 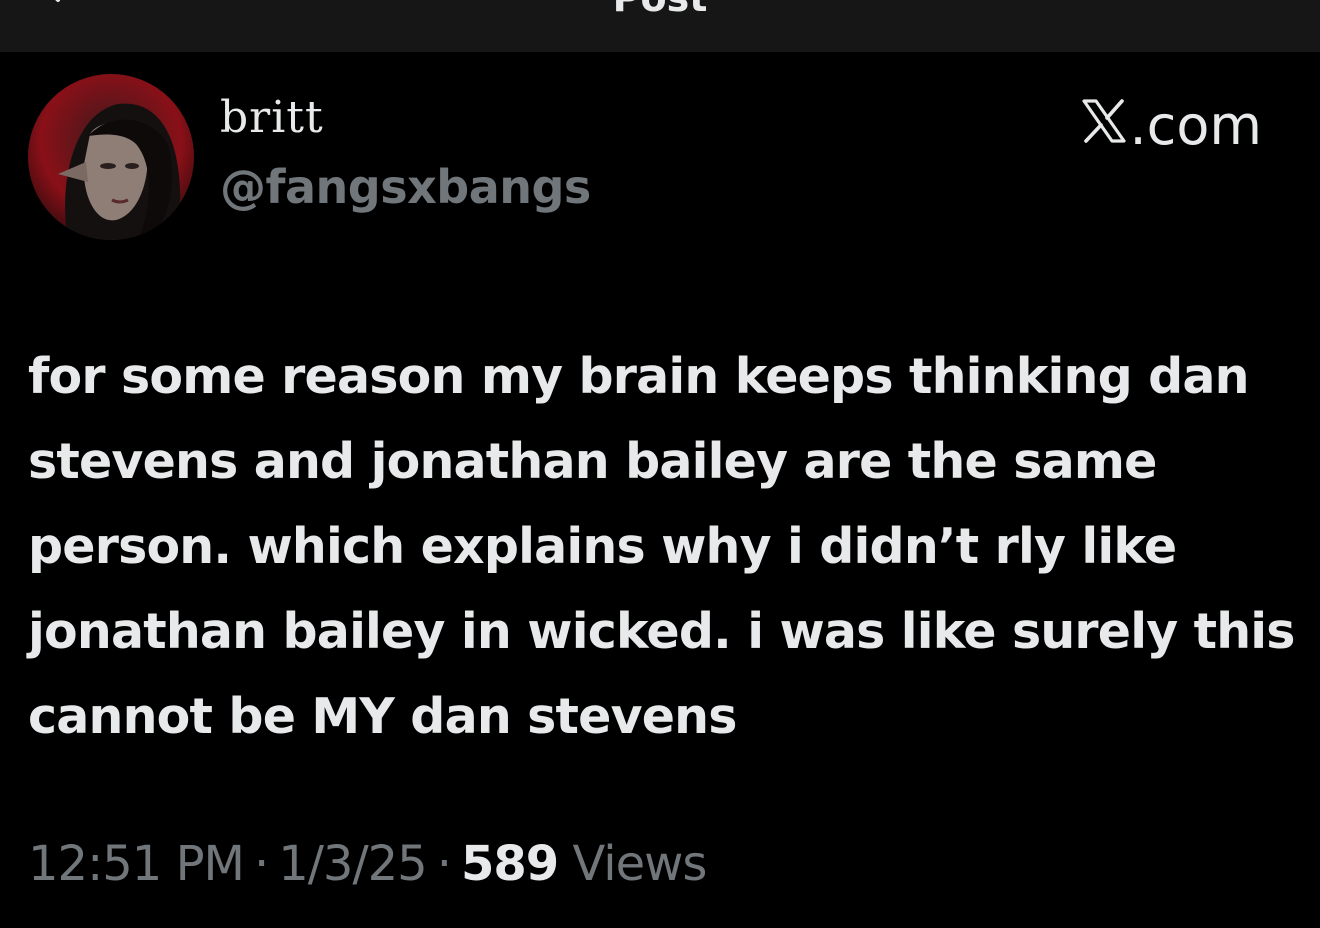 What do you see at coordinates (405, 187) in the screenshot?
I see `user-handle: @fangsxbangs` at bounding box center [405, 187].